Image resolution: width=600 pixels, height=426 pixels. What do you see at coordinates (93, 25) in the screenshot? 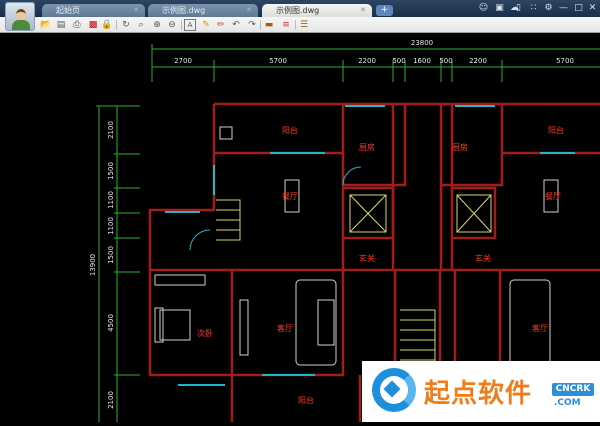
I see `pdf-icon: ▩` at bounding box center [93, 25].